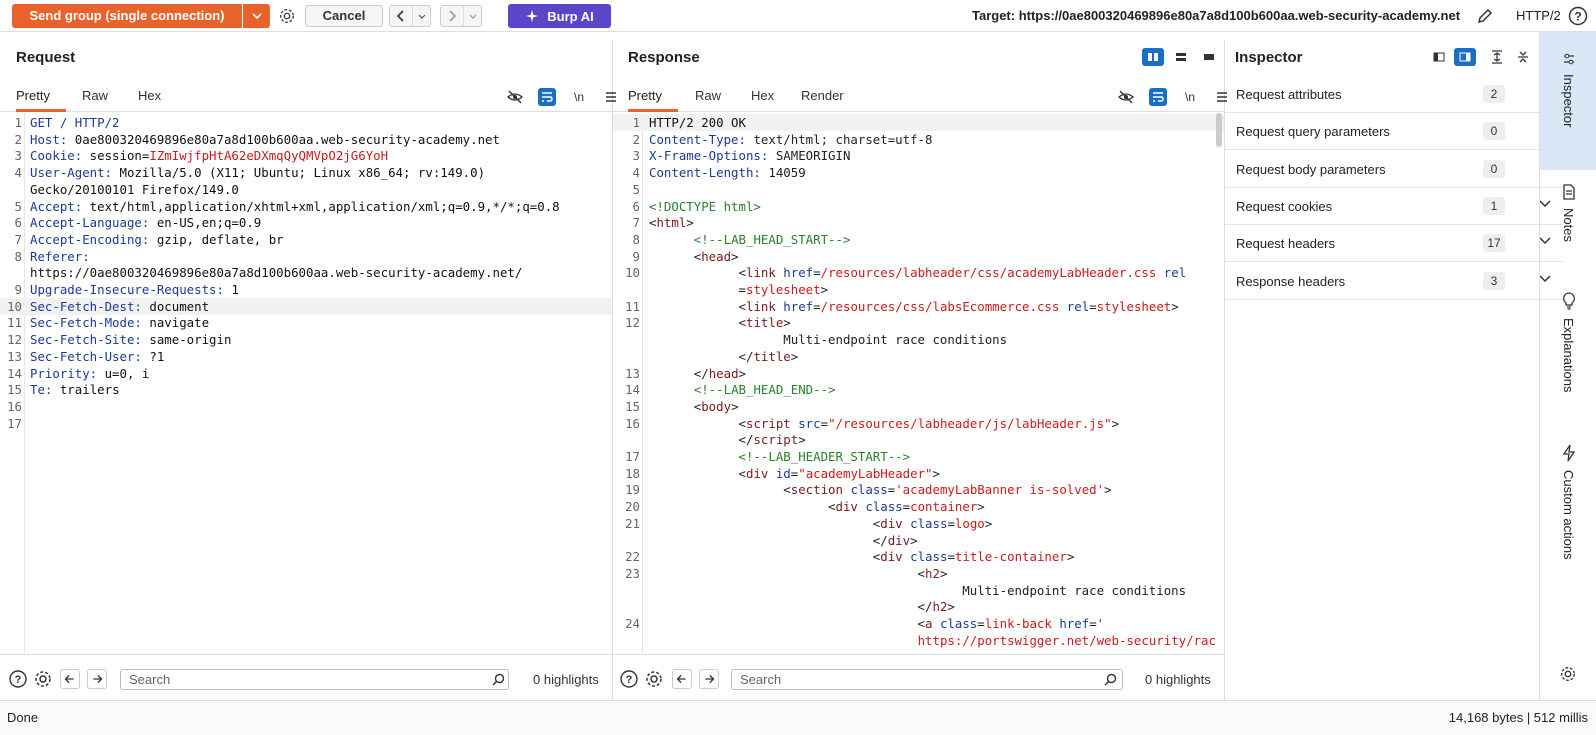 This screenshot has width=1596, height=735. I want to click on inspector-layout-right-icon, so click(1465, 57).